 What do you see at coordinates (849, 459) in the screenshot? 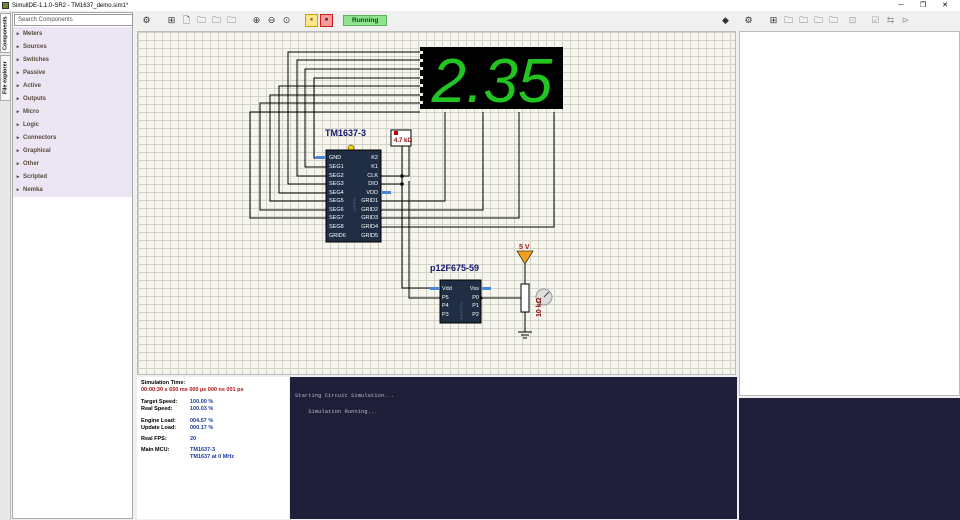
I see `editor-output-panel` at bounding box center [849, 459].